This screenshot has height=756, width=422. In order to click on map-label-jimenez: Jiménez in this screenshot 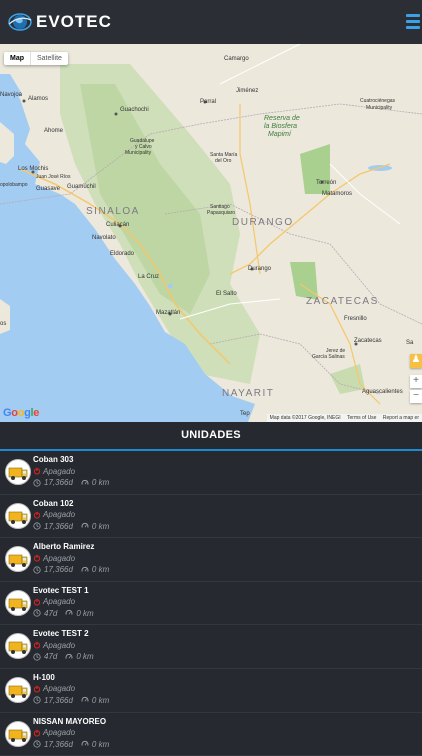, I will do `click(247, 91)`.